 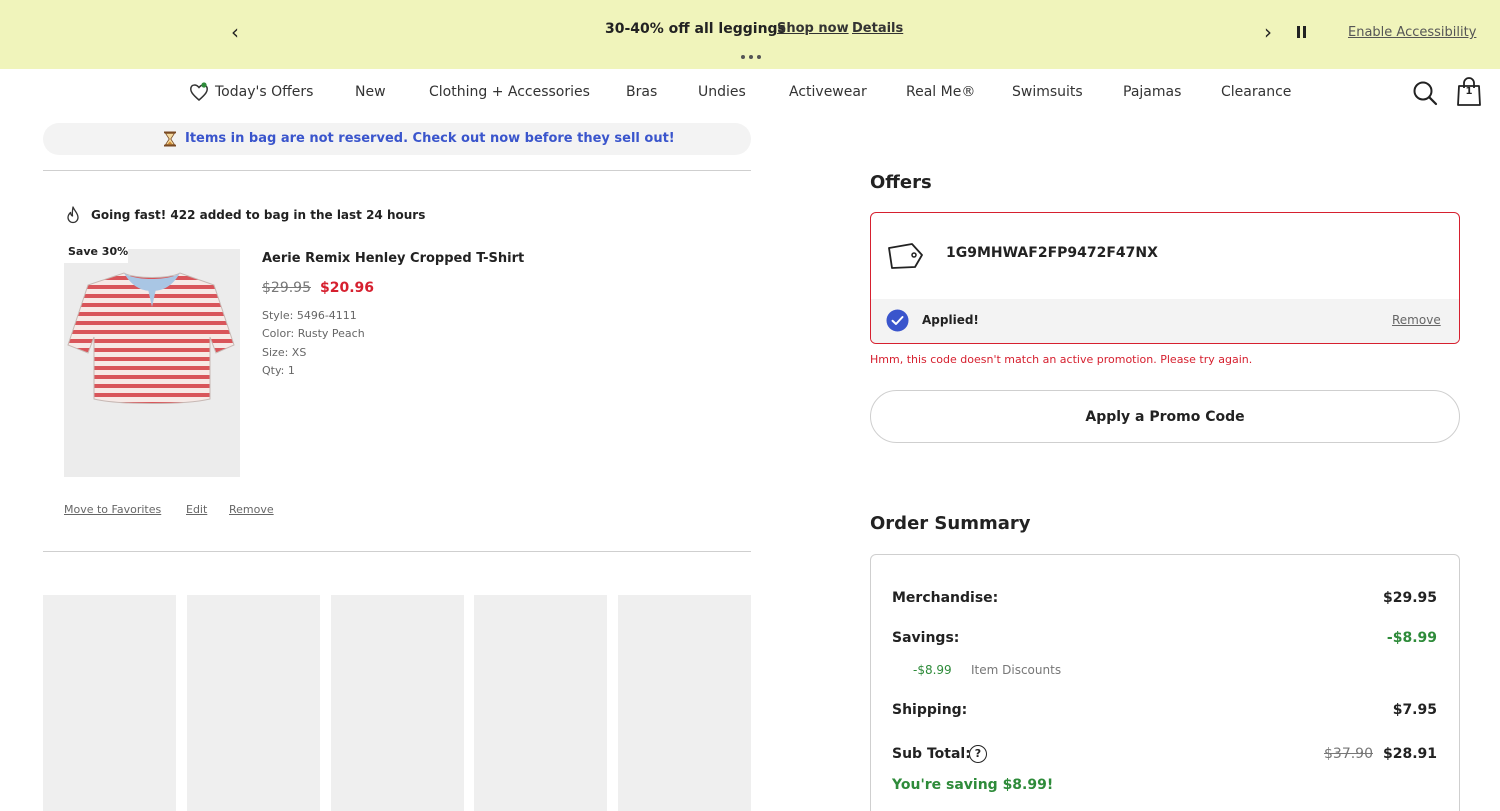 What do you see at coordinates (1047, 92) in the screenshot?
I see `nav-item-swimsuits: Swimsuits` at bounding box center [1047, 92].